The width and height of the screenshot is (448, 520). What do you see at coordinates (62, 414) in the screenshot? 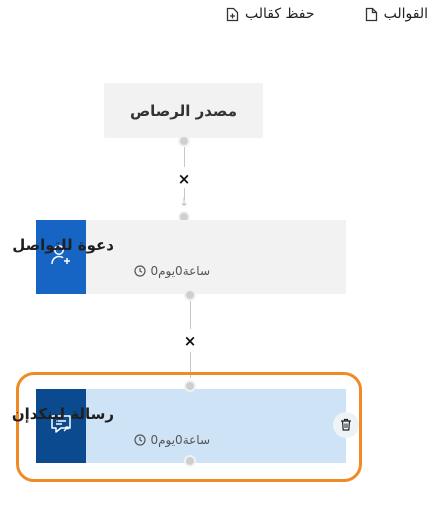
I see `step-title: رسالة لينكدإن` at bounding box center [62, 414].